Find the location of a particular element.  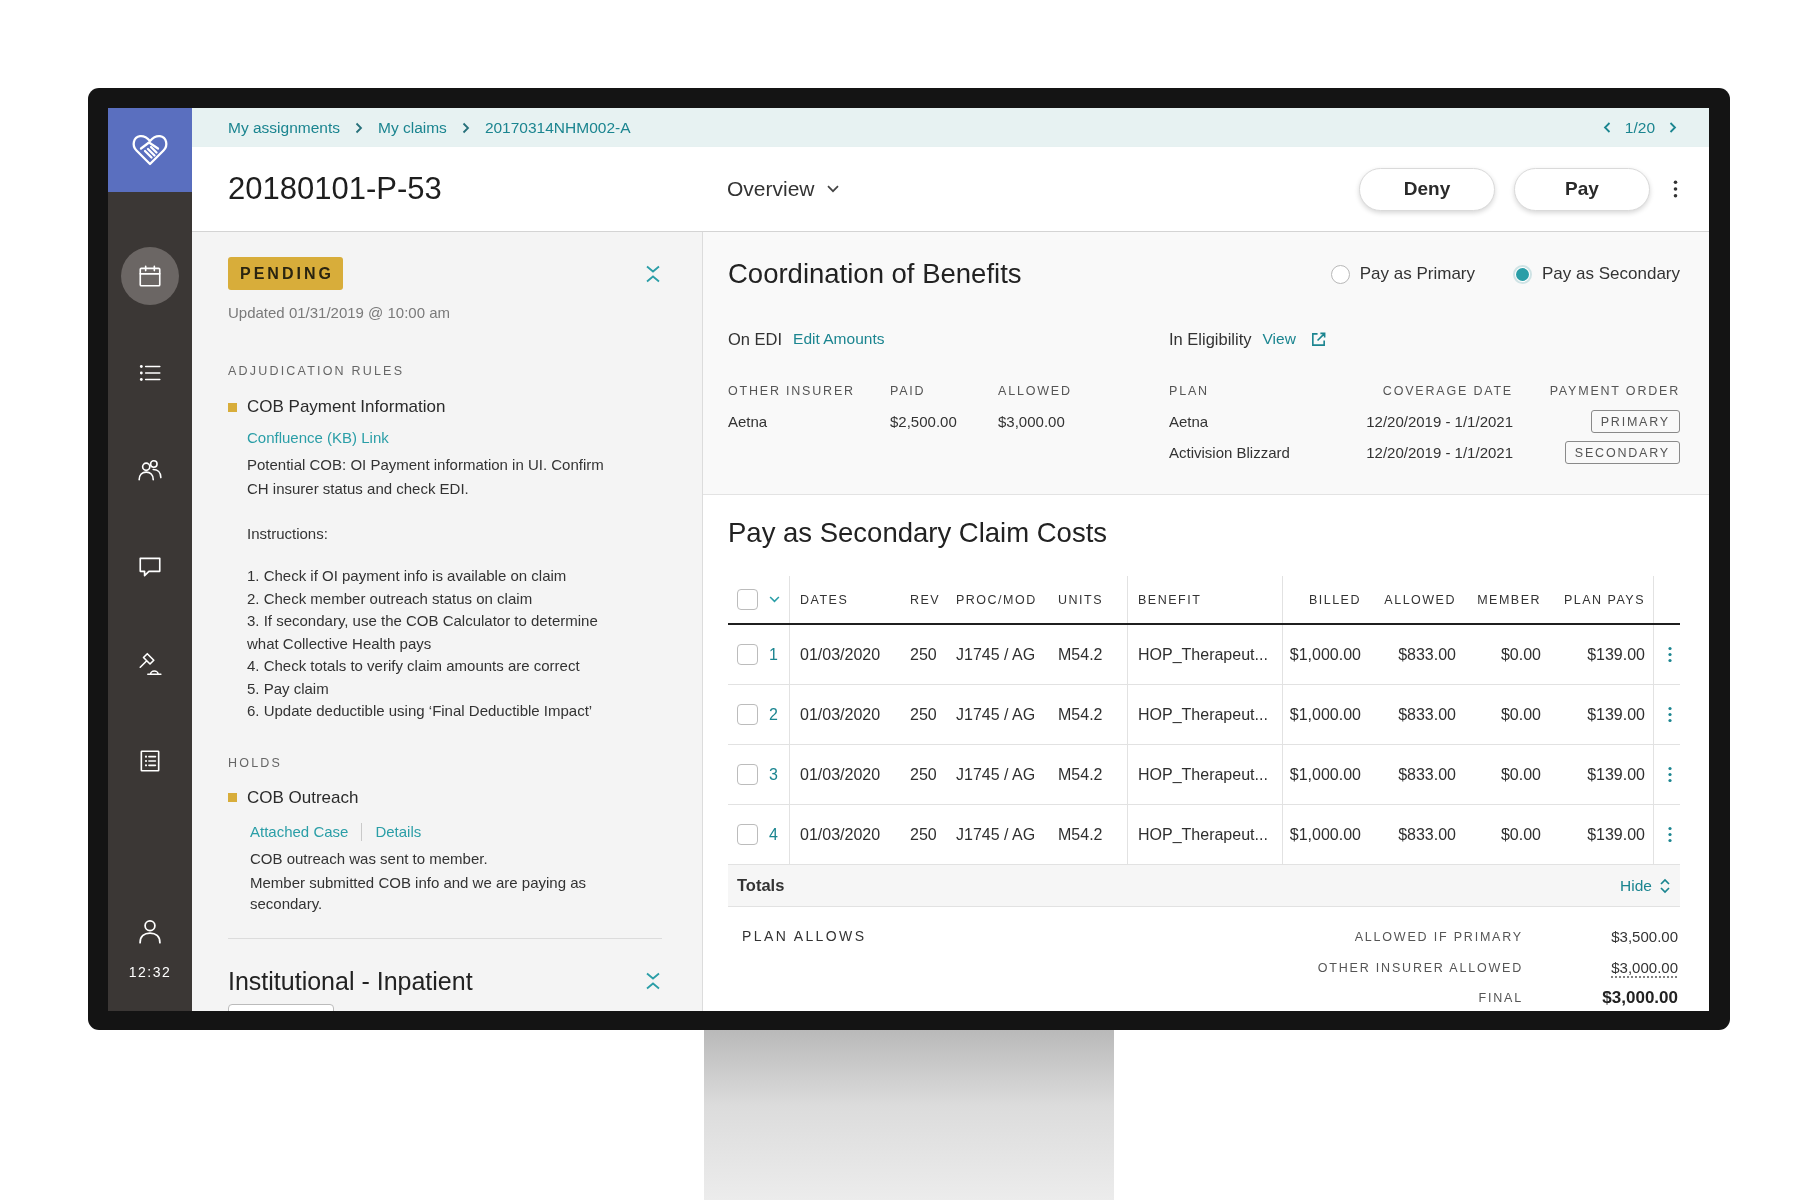

edit-amounts-link: Edit Amounts is located at coordinates (839, 339).